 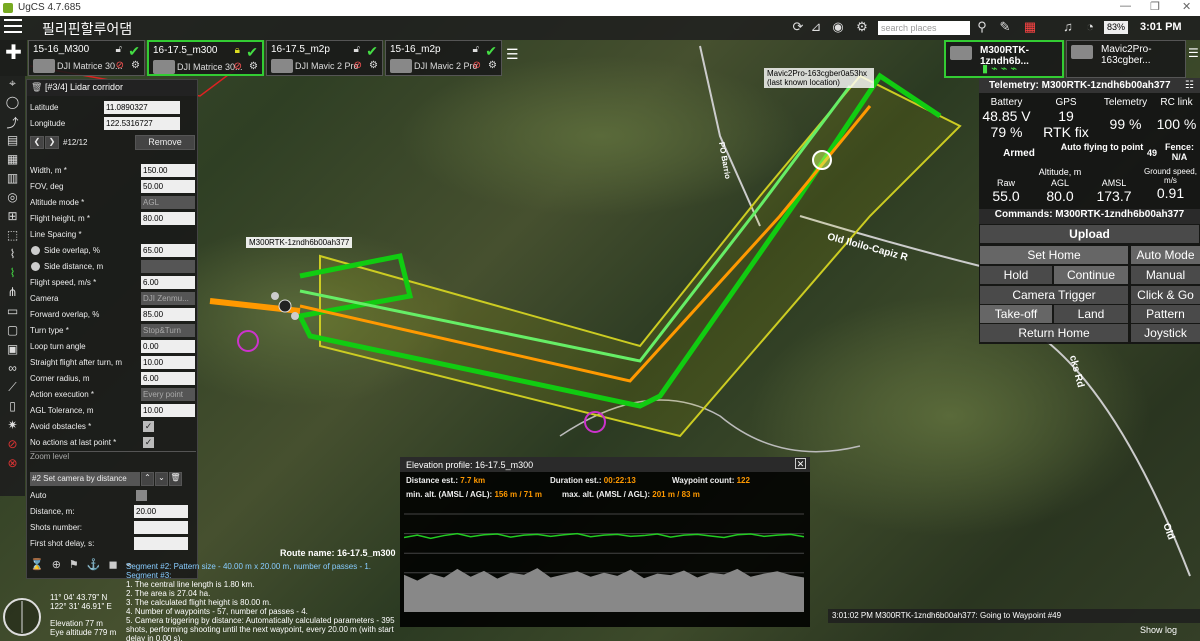 I want to click on lock-icon: 🔒︎, so click(x=237, y=50).